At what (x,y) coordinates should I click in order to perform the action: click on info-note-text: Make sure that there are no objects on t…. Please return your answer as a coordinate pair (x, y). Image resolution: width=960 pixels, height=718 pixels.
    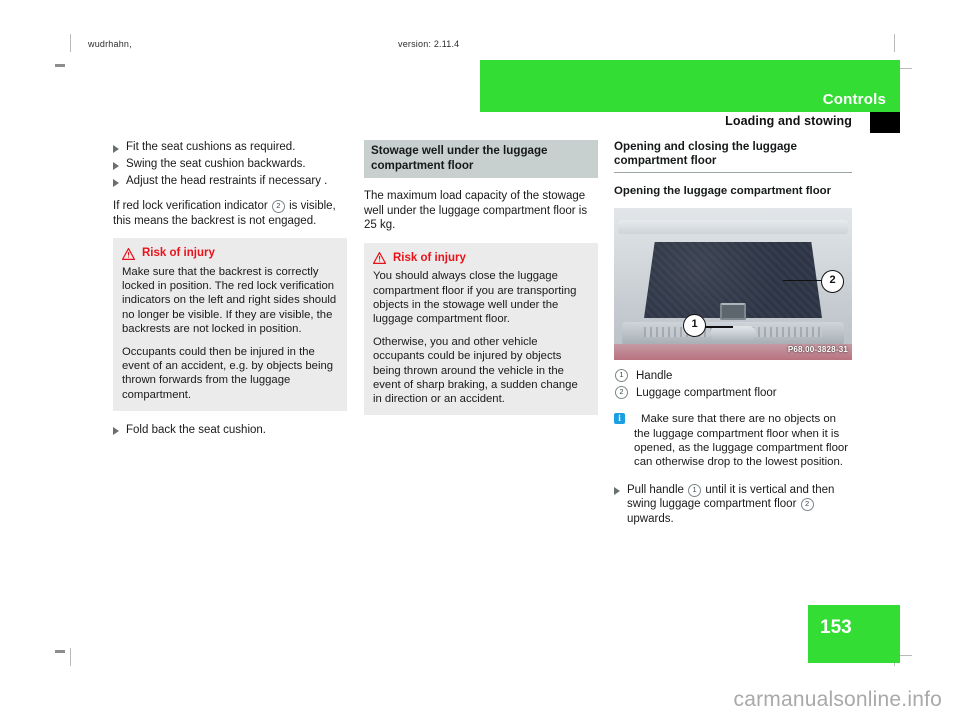
    Looking at the image, I should click on (741, 441).